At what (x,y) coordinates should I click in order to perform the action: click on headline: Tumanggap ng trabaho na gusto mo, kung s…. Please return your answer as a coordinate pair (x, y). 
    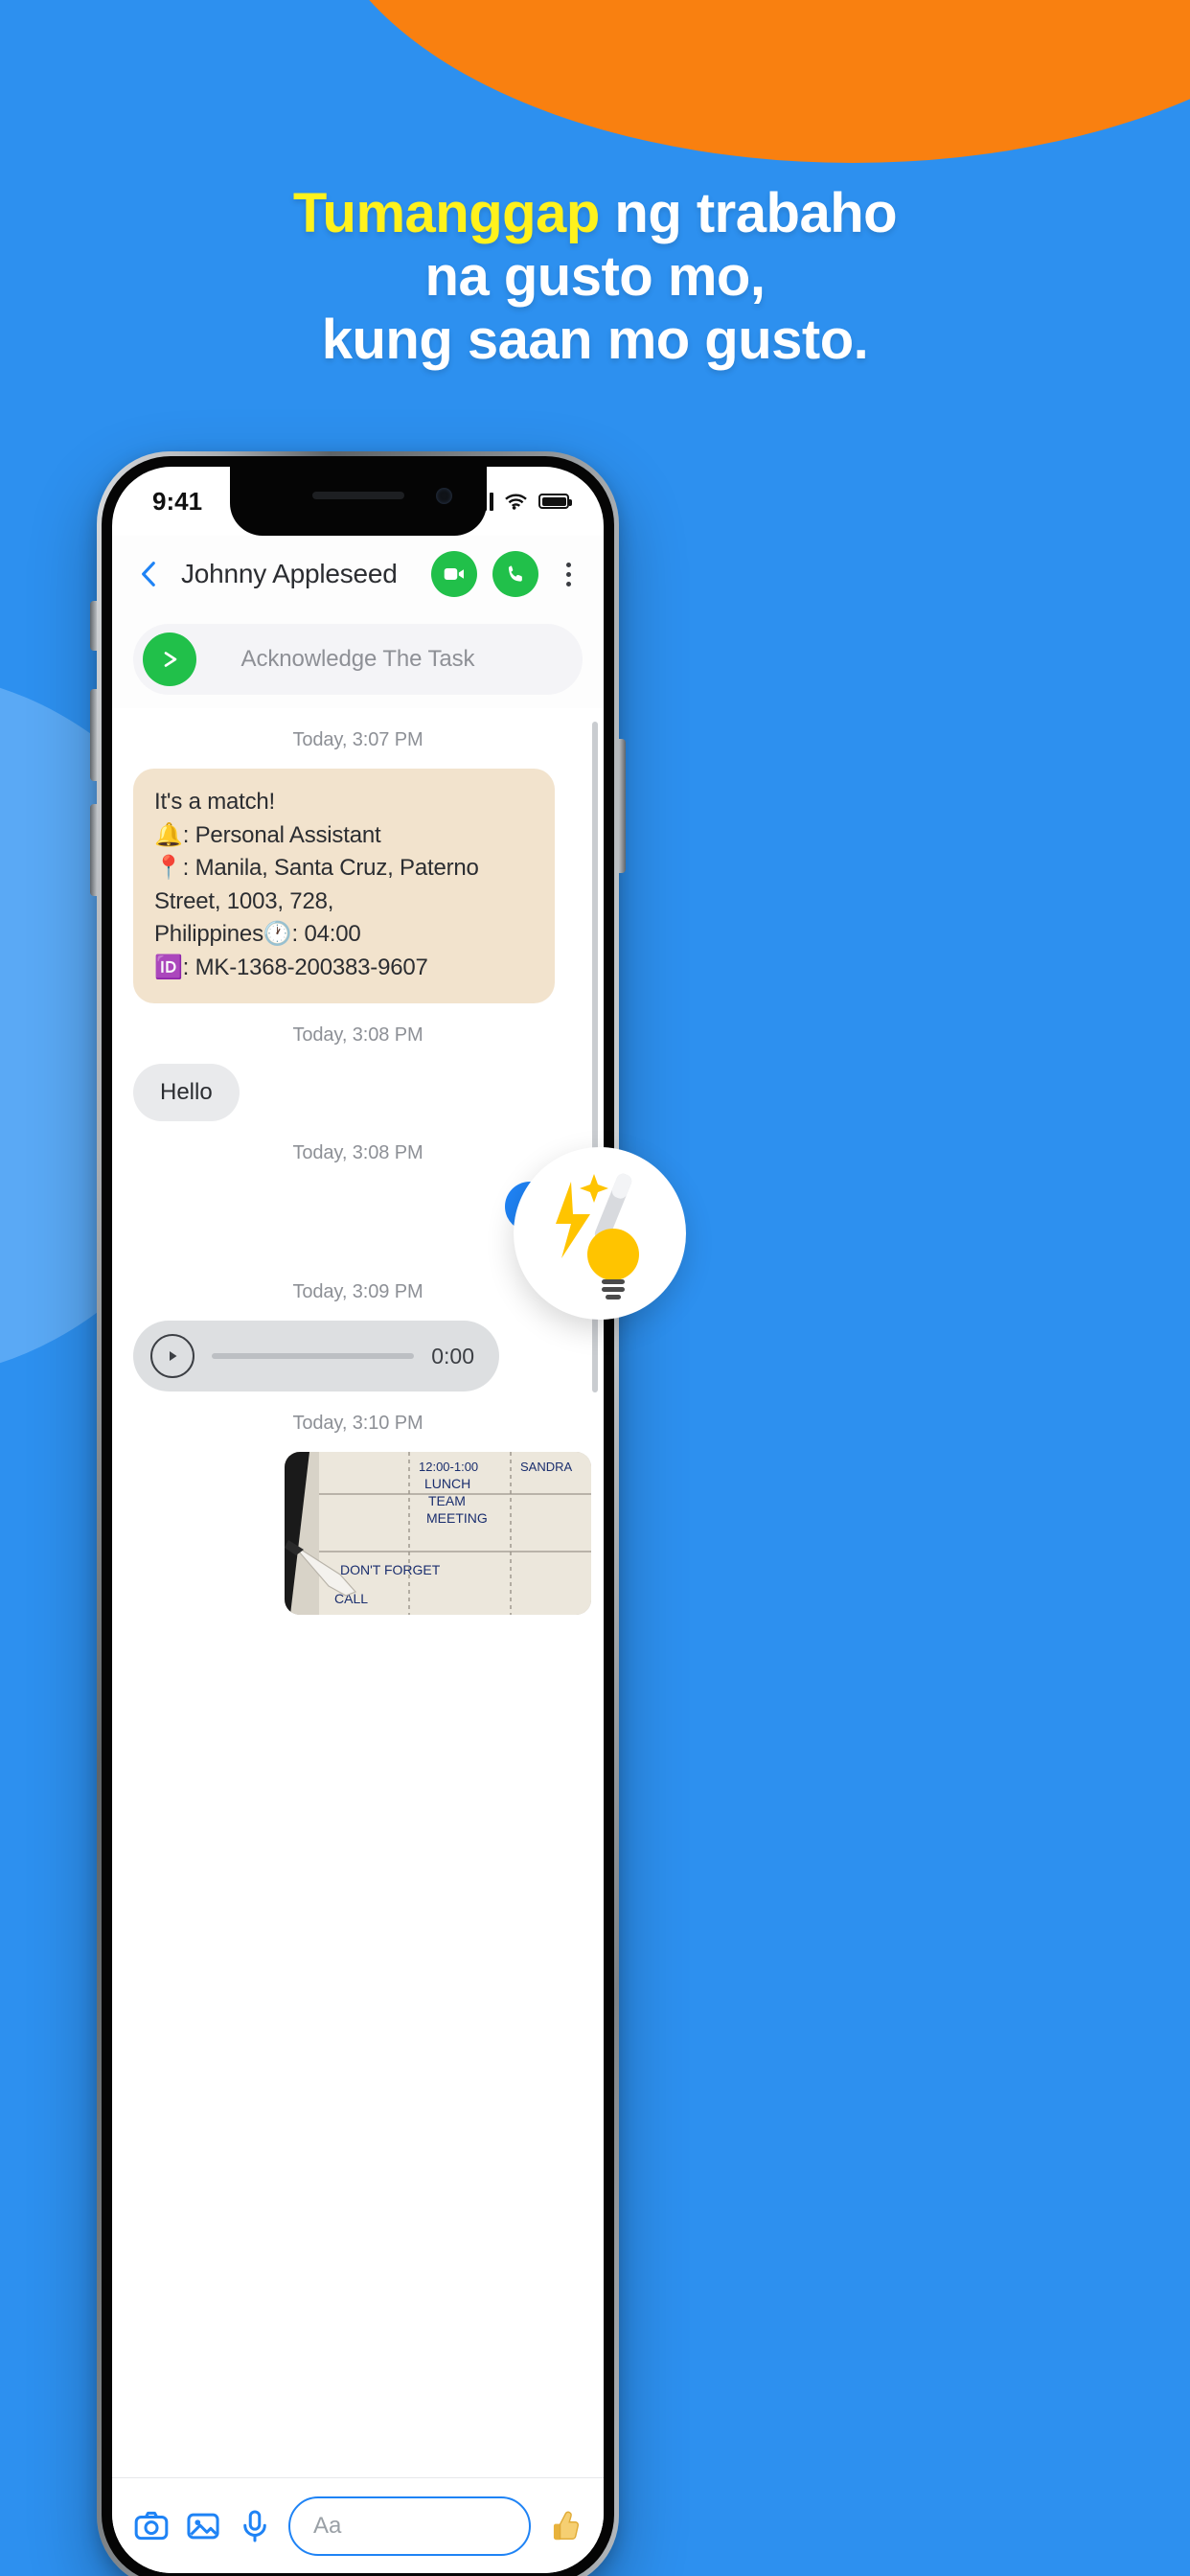
    Looking at the image, I should click on (595, 277).